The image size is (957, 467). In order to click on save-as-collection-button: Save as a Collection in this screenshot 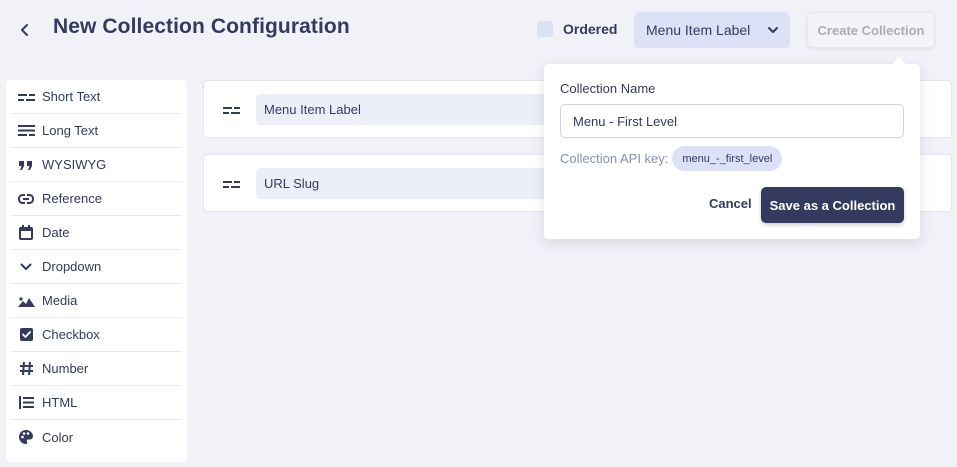, I will do `click(832, 205)`.